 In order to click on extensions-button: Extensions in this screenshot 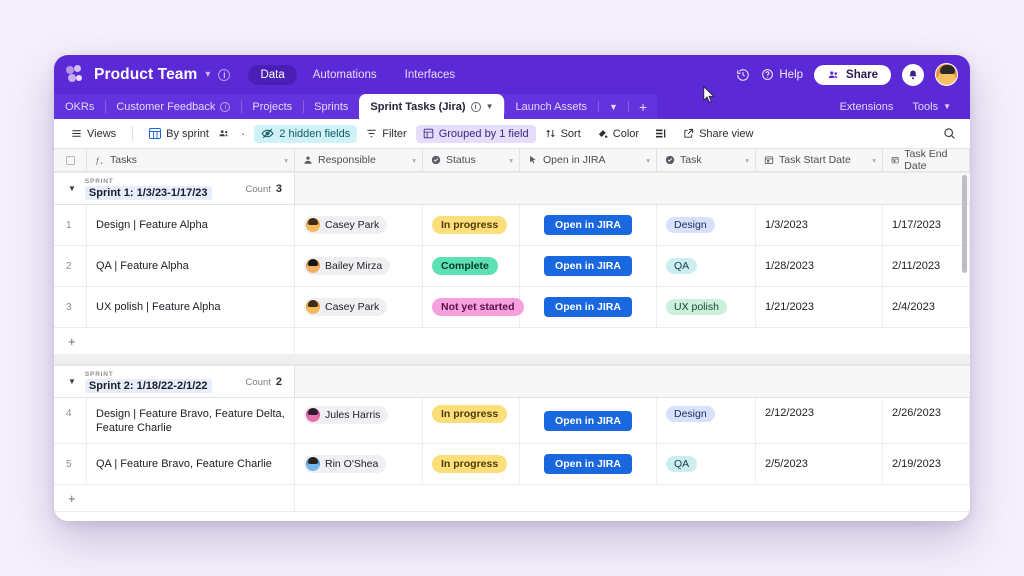, I will do `click(867, 107)`.